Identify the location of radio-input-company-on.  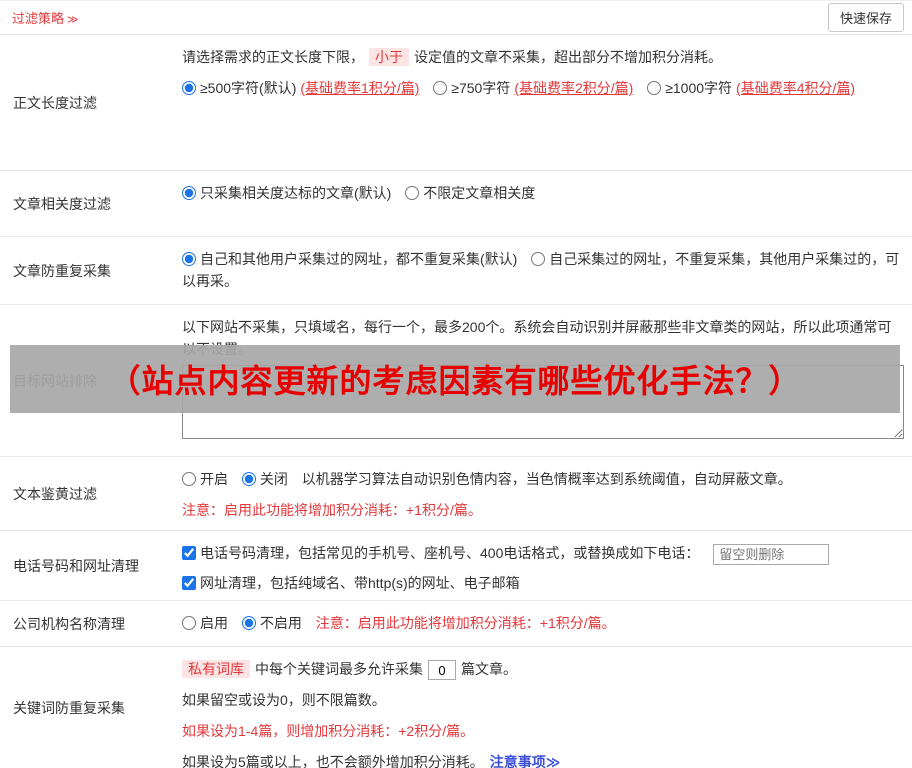
(189, 623).